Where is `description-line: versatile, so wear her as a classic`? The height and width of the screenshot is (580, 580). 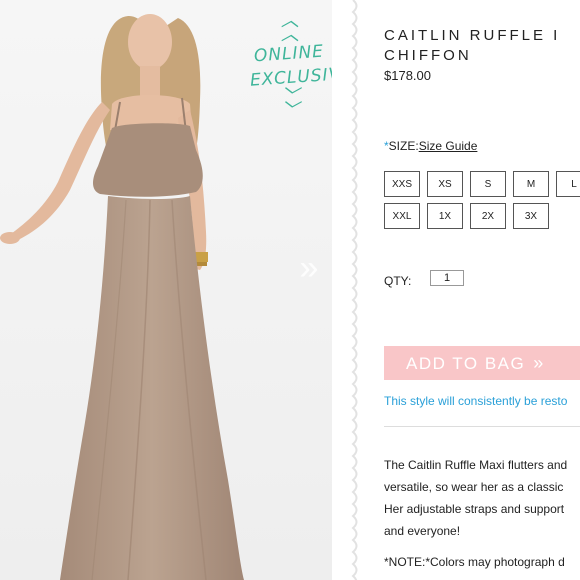
description-line: versatile, so wear her as a classic is located at coordinates (474, 487).